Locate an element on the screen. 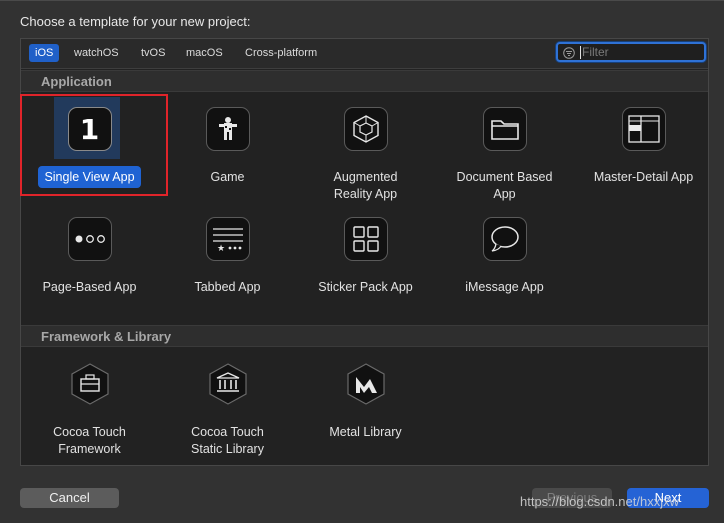 This screenshot has width=724, height=523. section-header-framework-library: Framework & Library is located at coordinates (364, 336).